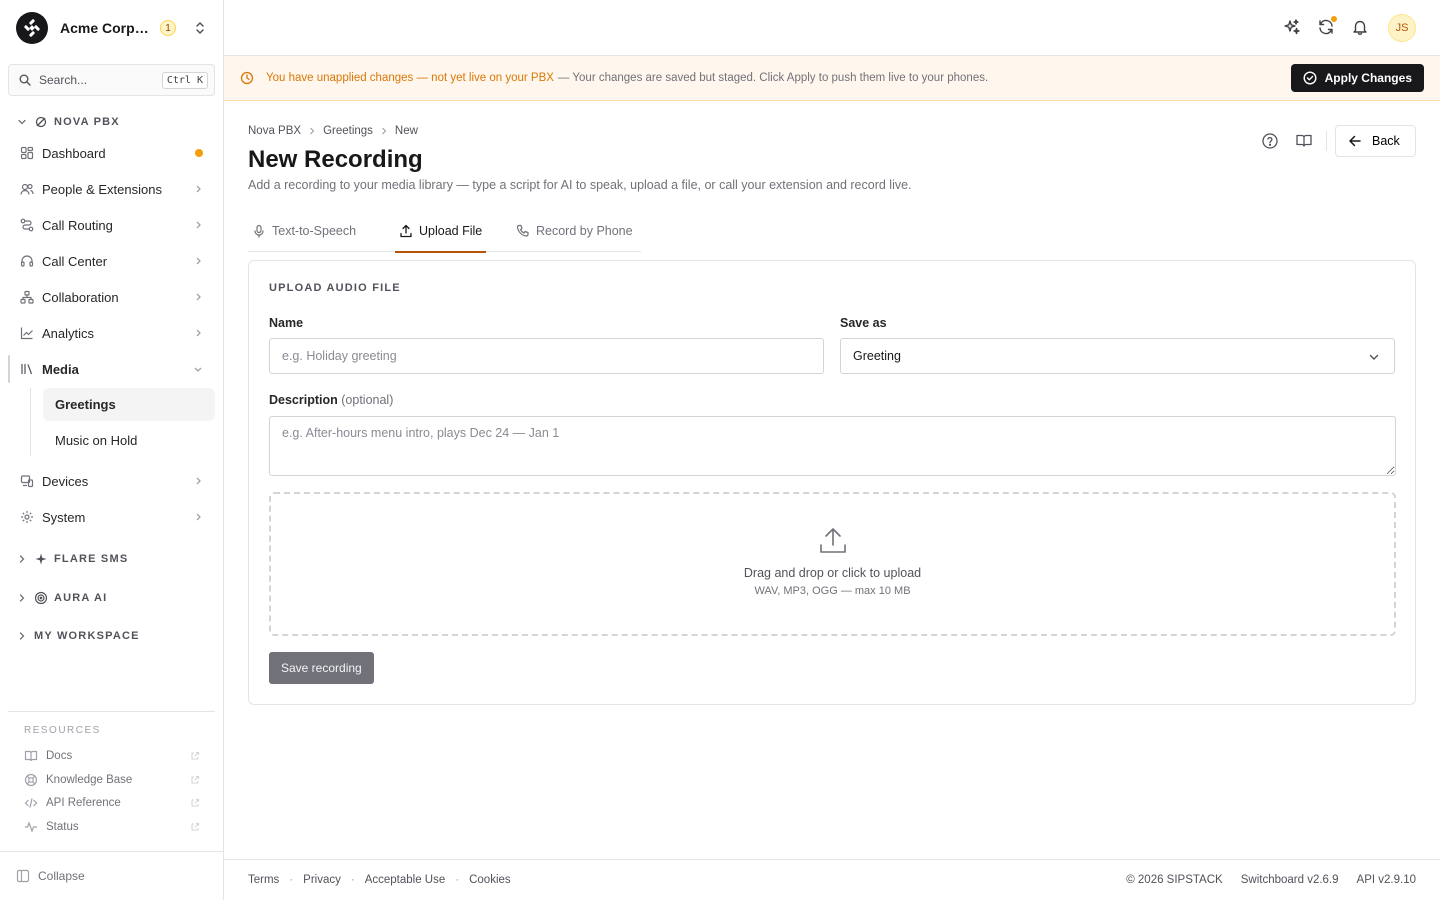 This screenshot has height=900, width=1440. I want to click on sidebar-item-devices: Devices, so click(111, 481).